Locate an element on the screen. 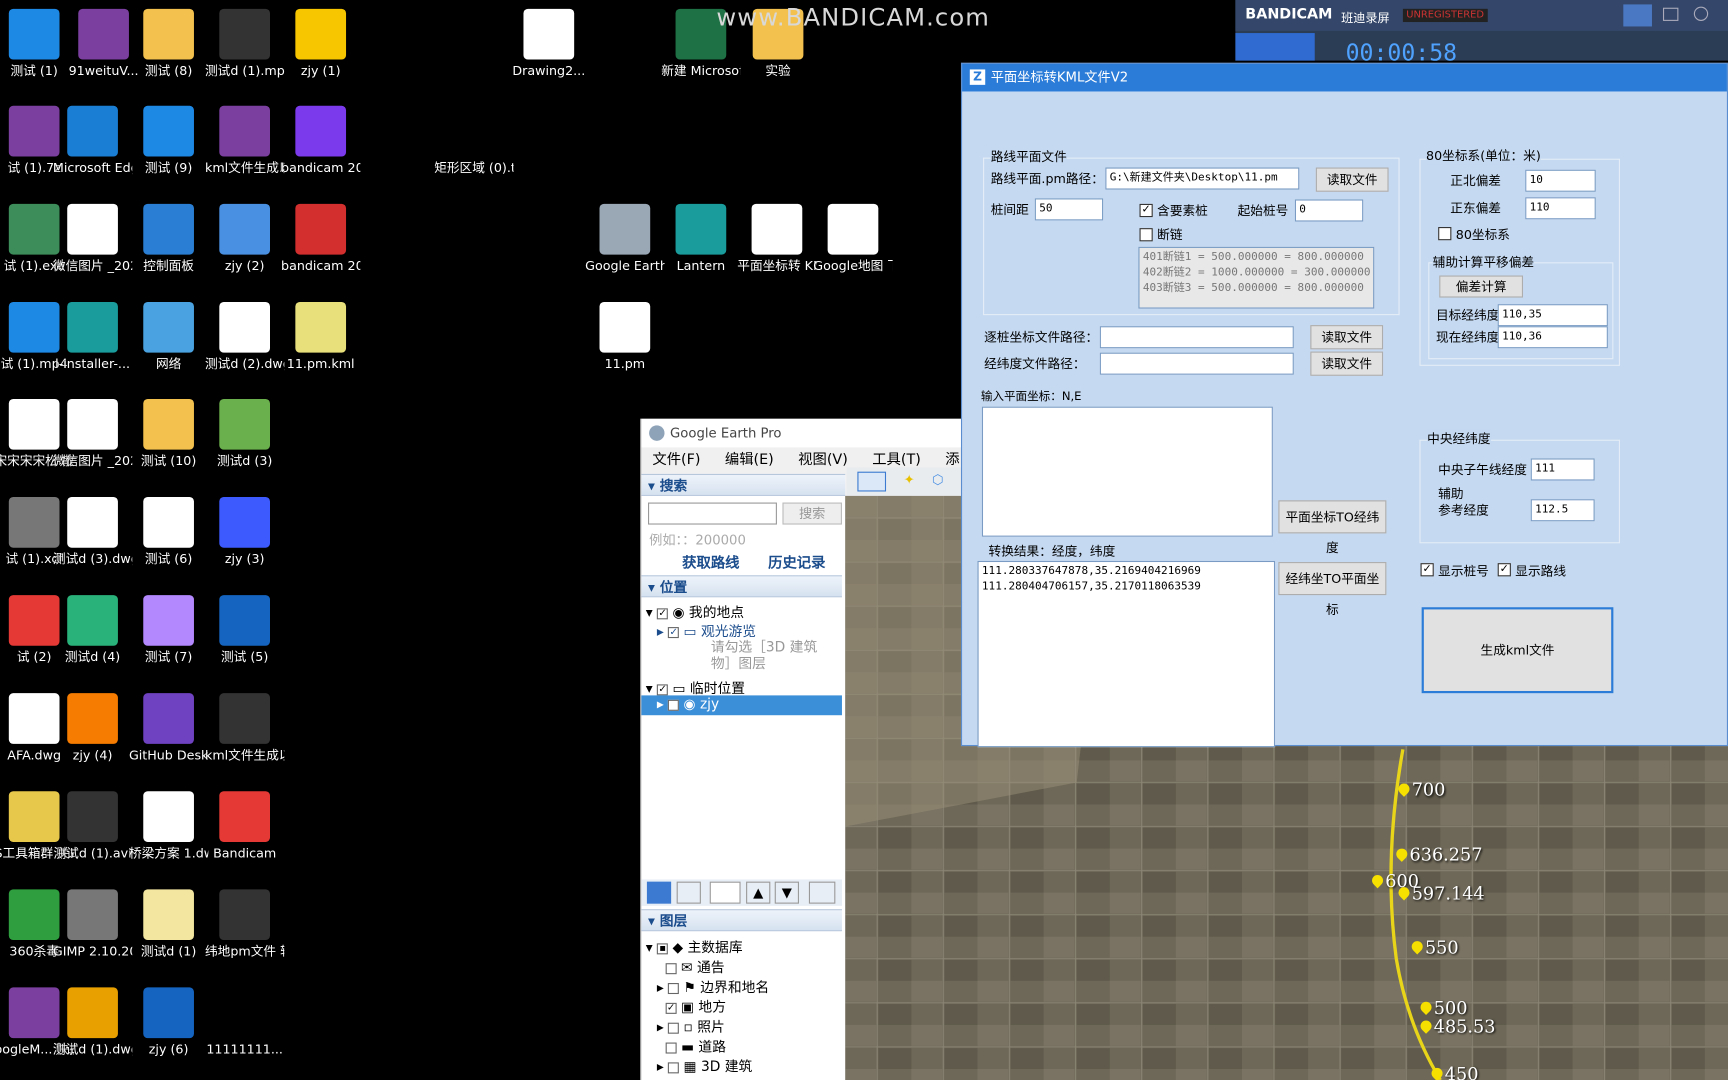  desktop-icon: 控制面板 is located at coordinates (168, 239).